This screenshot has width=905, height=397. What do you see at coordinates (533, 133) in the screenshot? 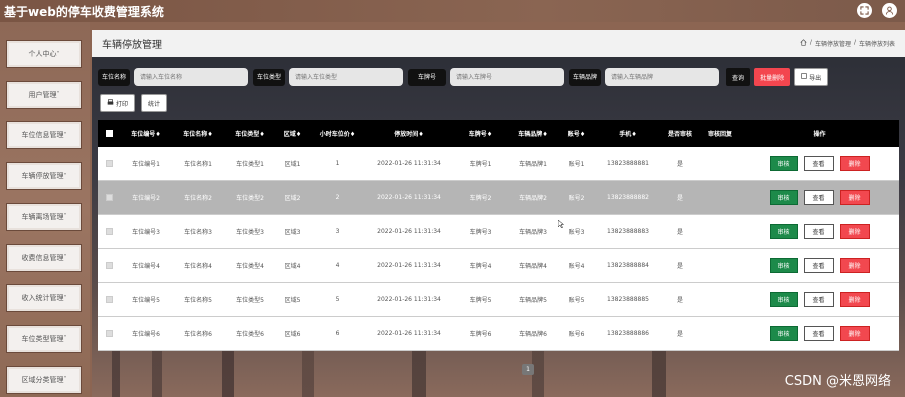
I see `column-header: 车辆品牌♦` at bounding box center [533, 133].